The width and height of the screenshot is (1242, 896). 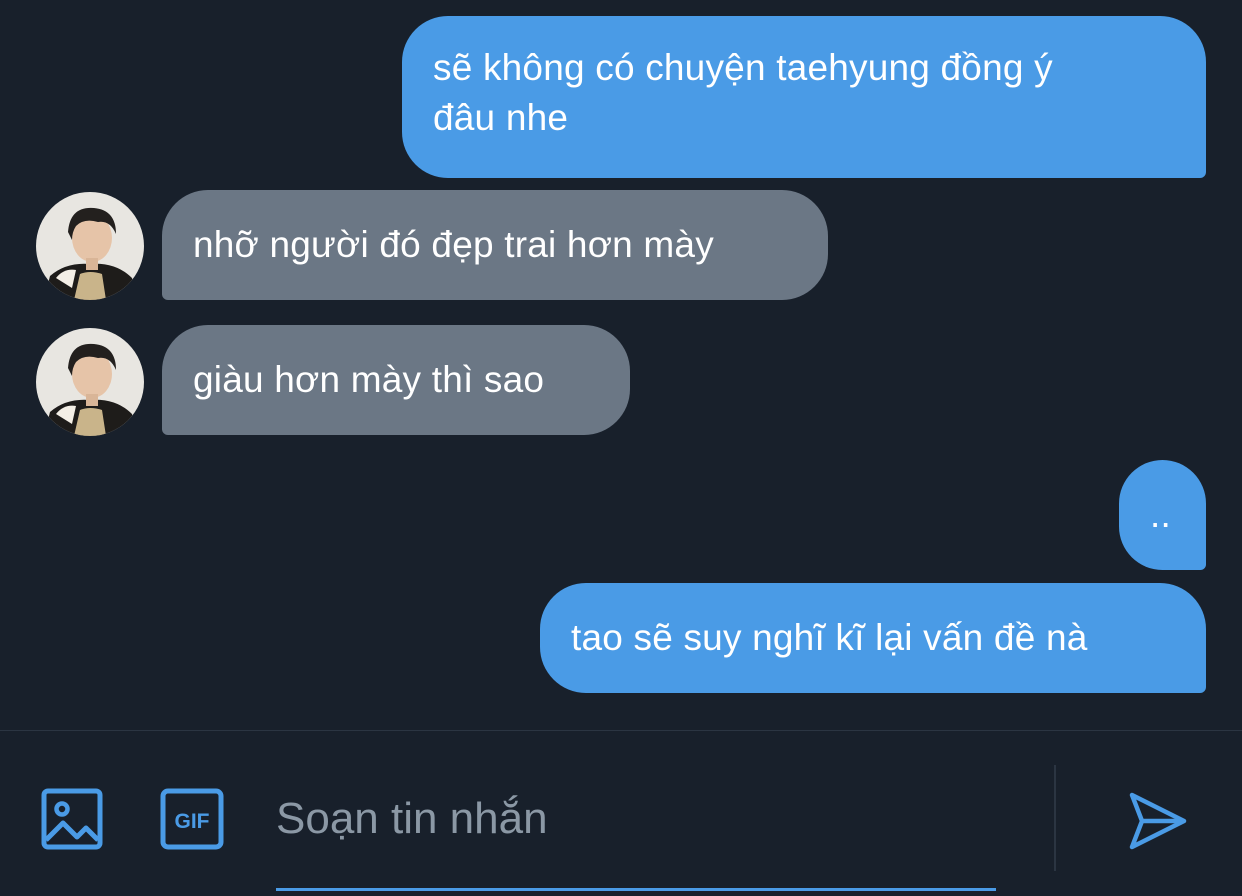 What do you see at coordinates (501, 117) in the screenshot?
I see `message-text-line: đâu nhe` at bounding box center [501, 117].